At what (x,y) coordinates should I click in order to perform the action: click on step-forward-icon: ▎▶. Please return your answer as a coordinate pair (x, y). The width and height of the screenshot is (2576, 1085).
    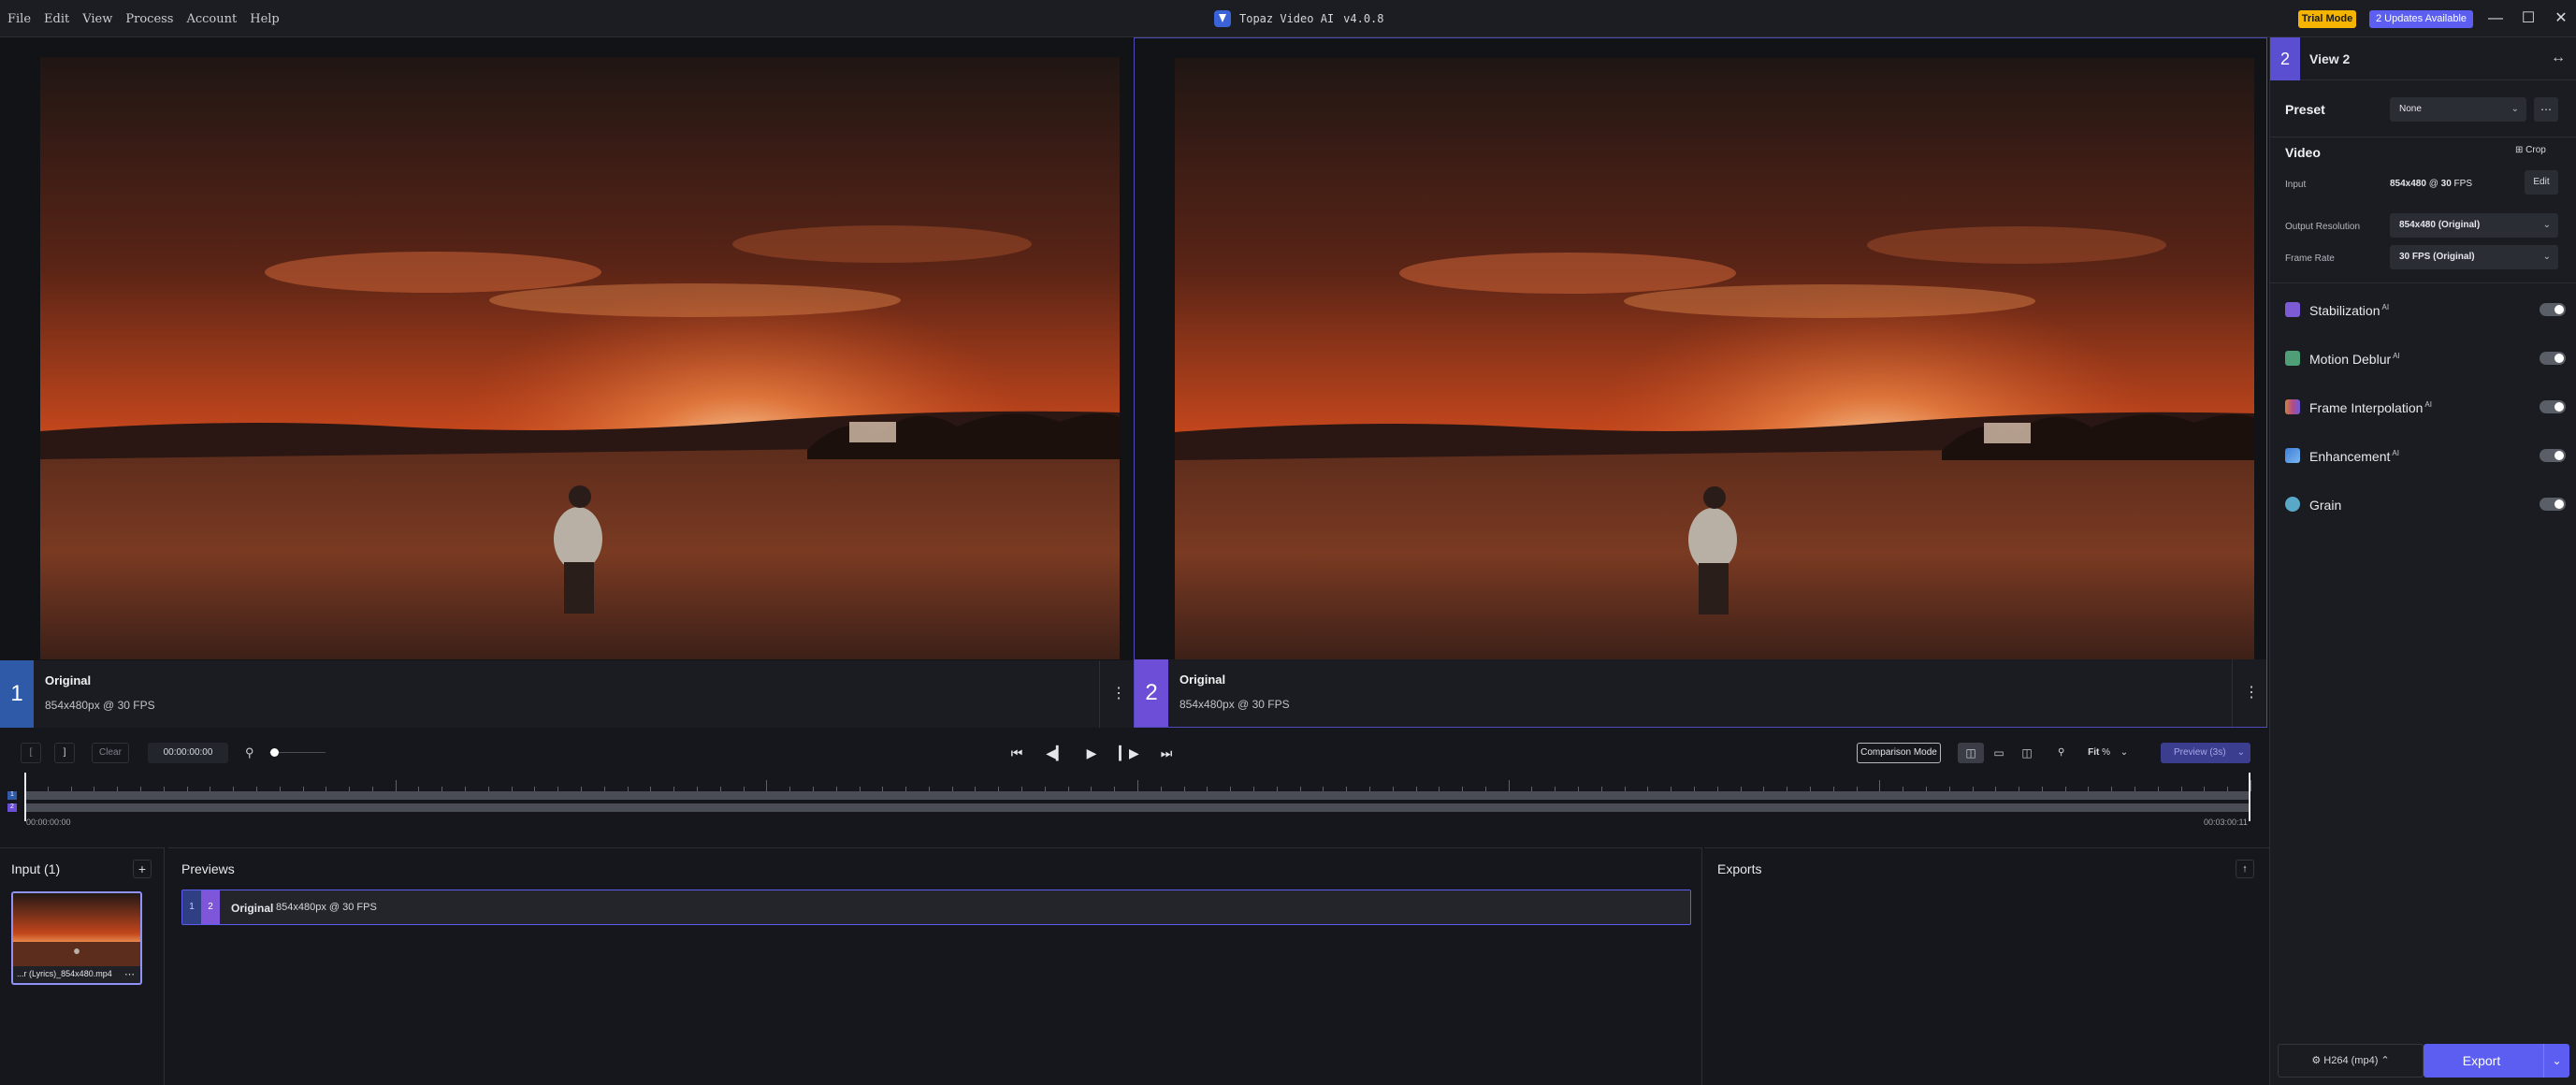
    Looking at the image, I should click on (1129, 753).